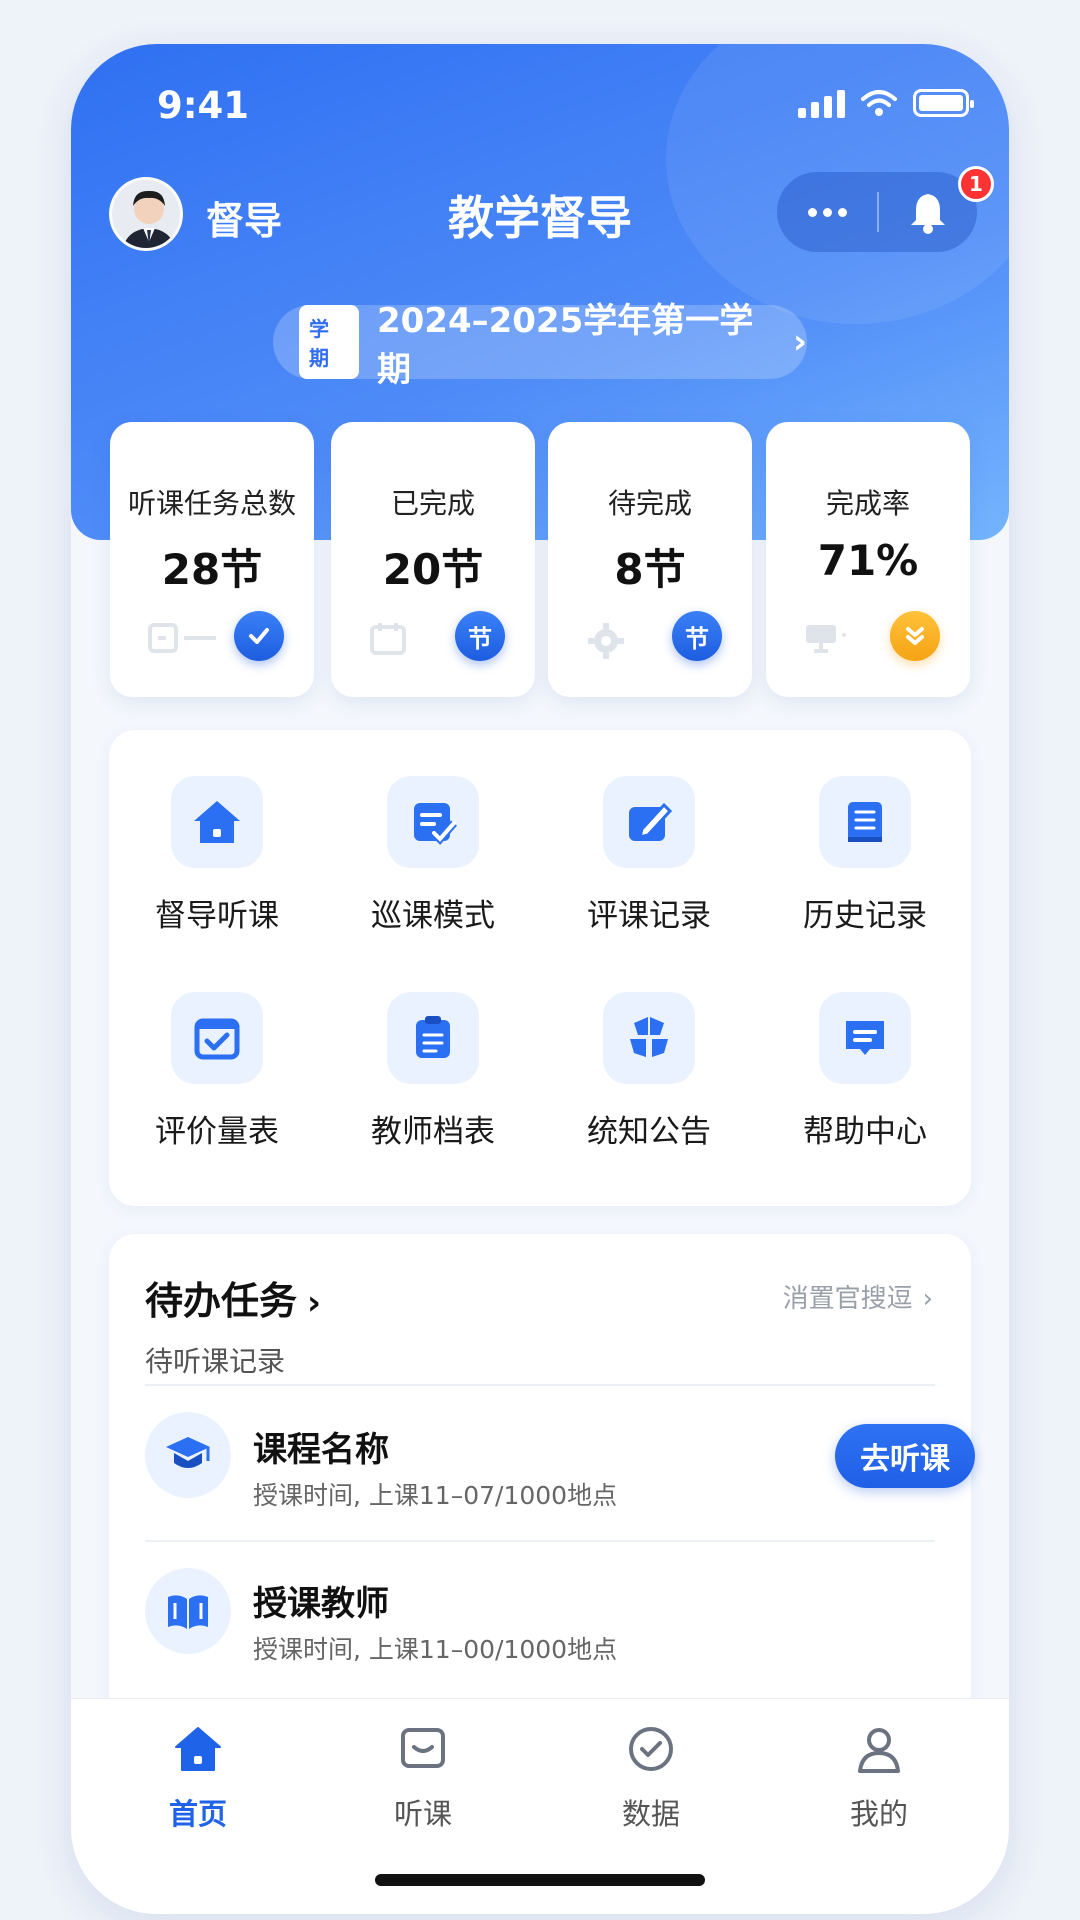 This screenshot has height=1920, width=1080. I want to click on tab-data: 数据, so click(651, 1779).